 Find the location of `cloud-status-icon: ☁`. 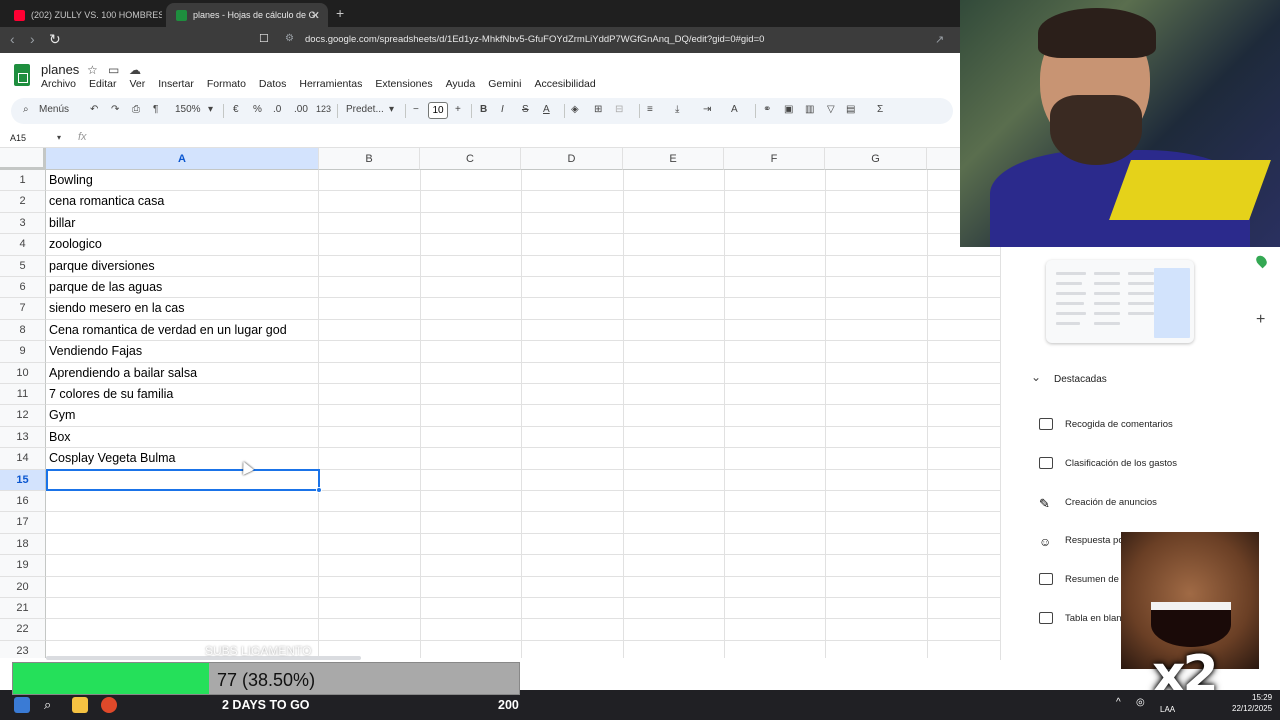

cloud-status-icon: ☁ is located at coordinates (135, 70).